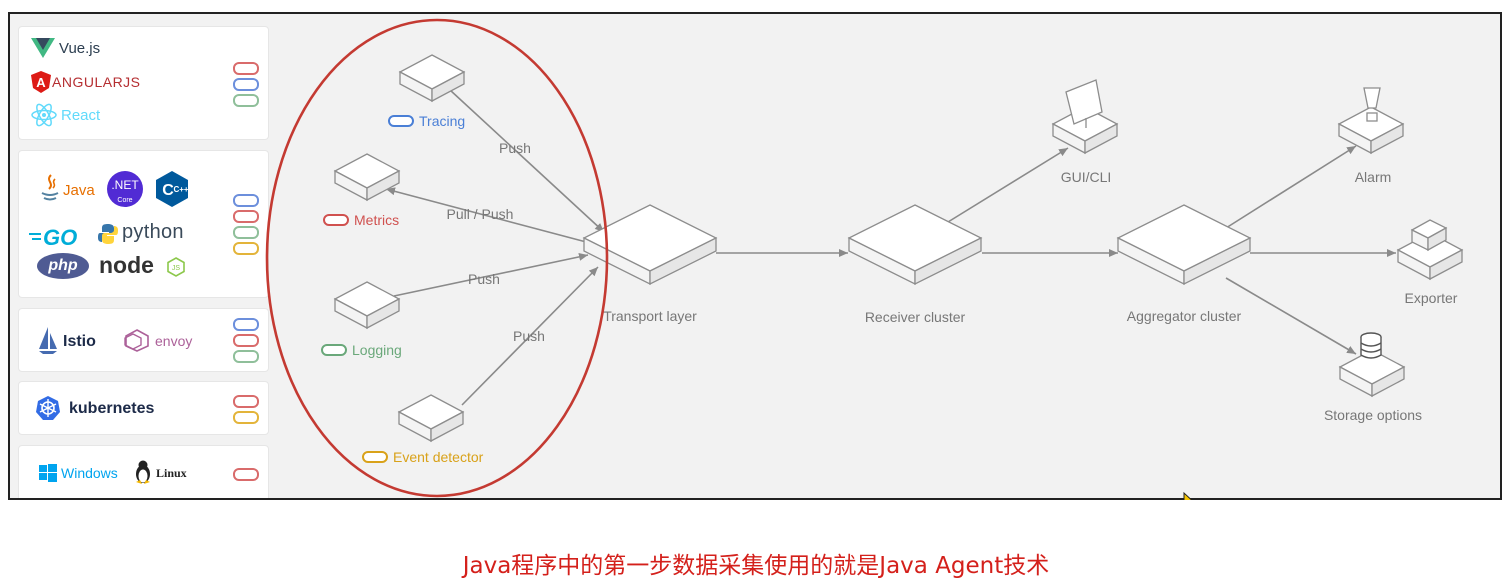 The height and width of the screenshot is (588, 1512). What do you see at coordinates (1291, 316) in the screenshot?
I see `edge-aggregator-storage` at bounding box center [1291, 316].